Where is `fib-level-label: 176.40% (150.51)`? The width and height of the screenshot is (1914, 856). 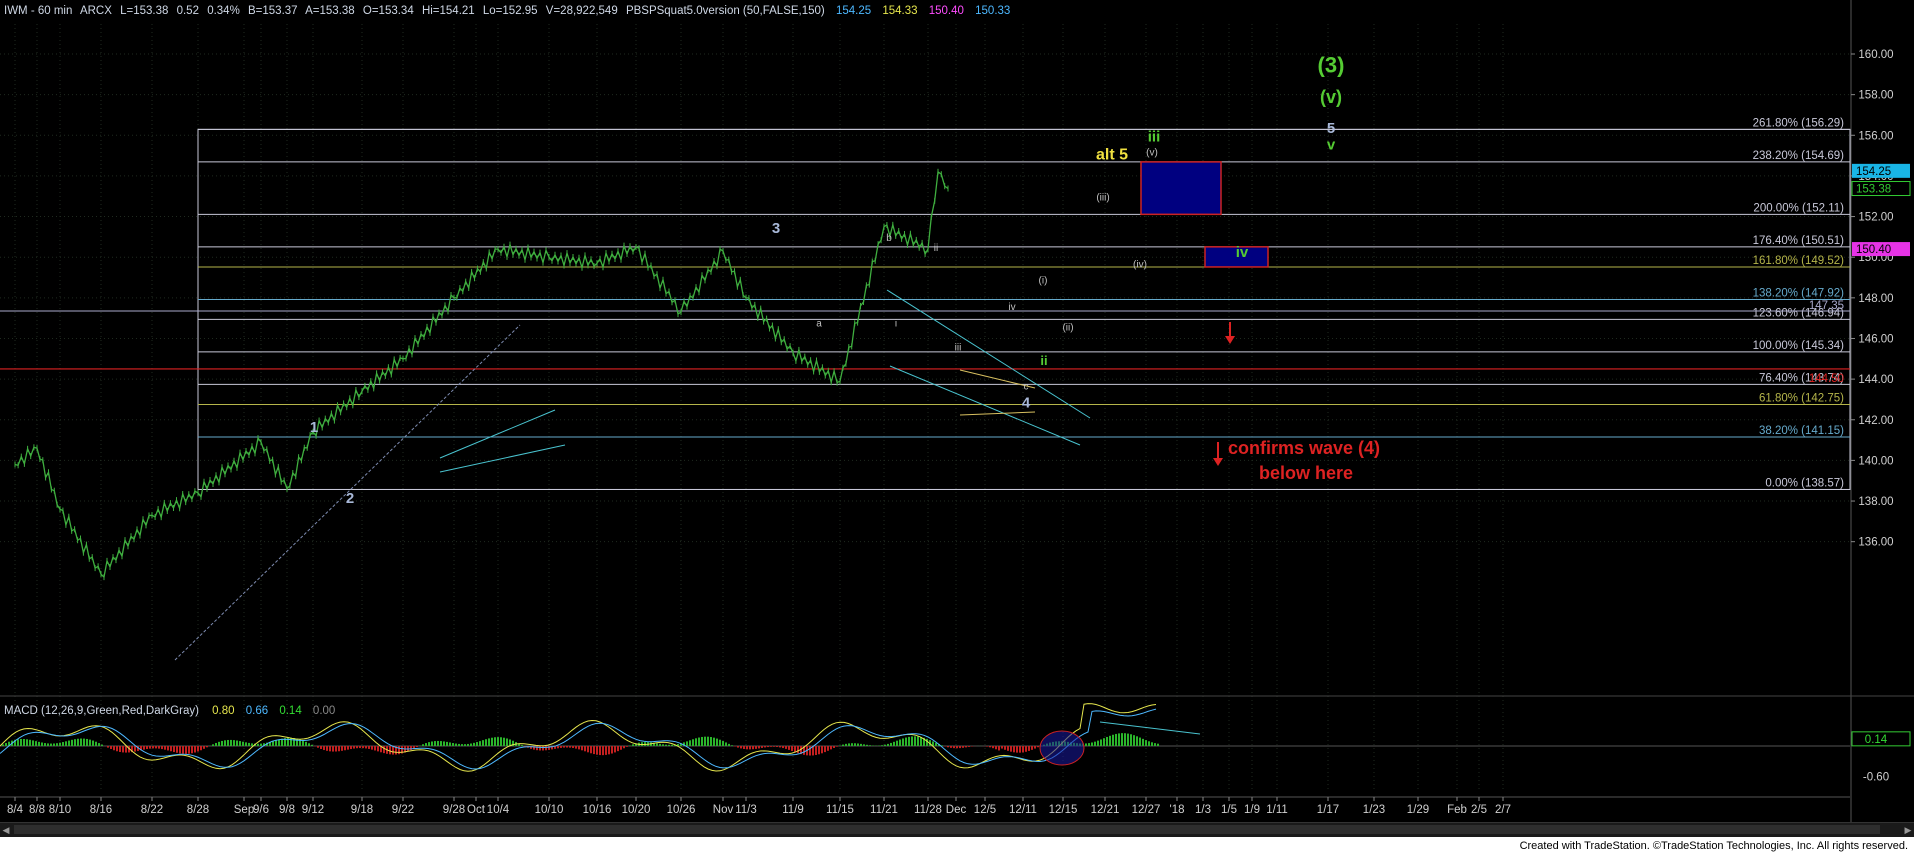 fib-level-label: 176.40% (150.51) is located at coordinates (1799, 241).